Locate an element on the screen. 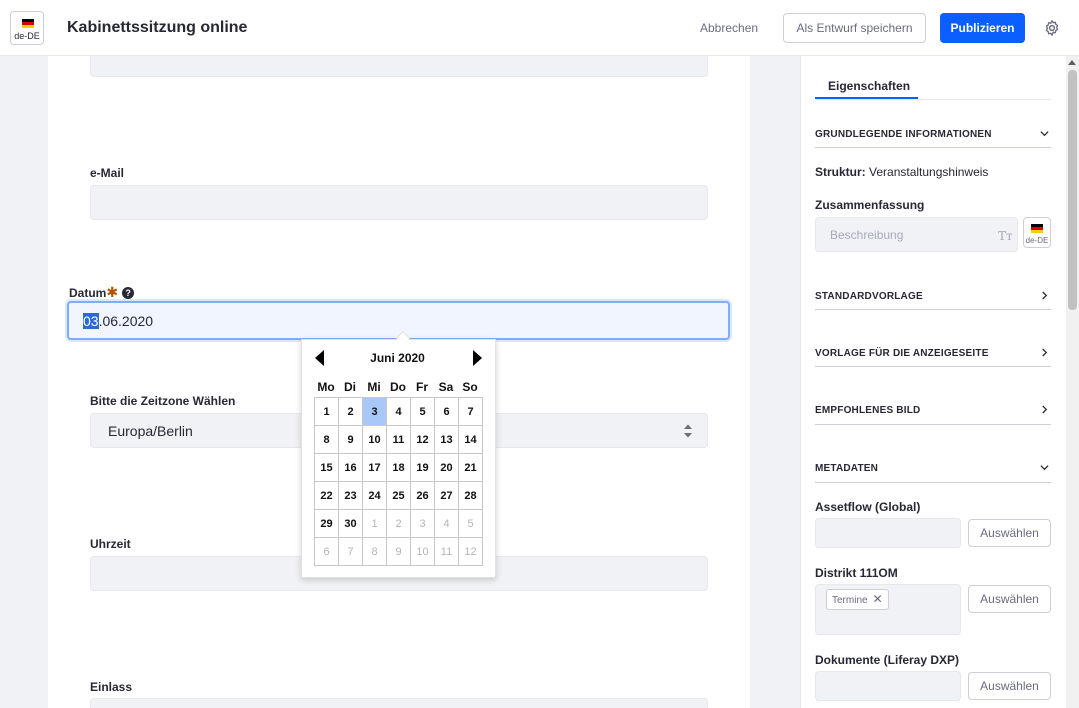 The image size is (1079, 708). date-rest-part: .06.2020 is located at coordinates (126, 321).